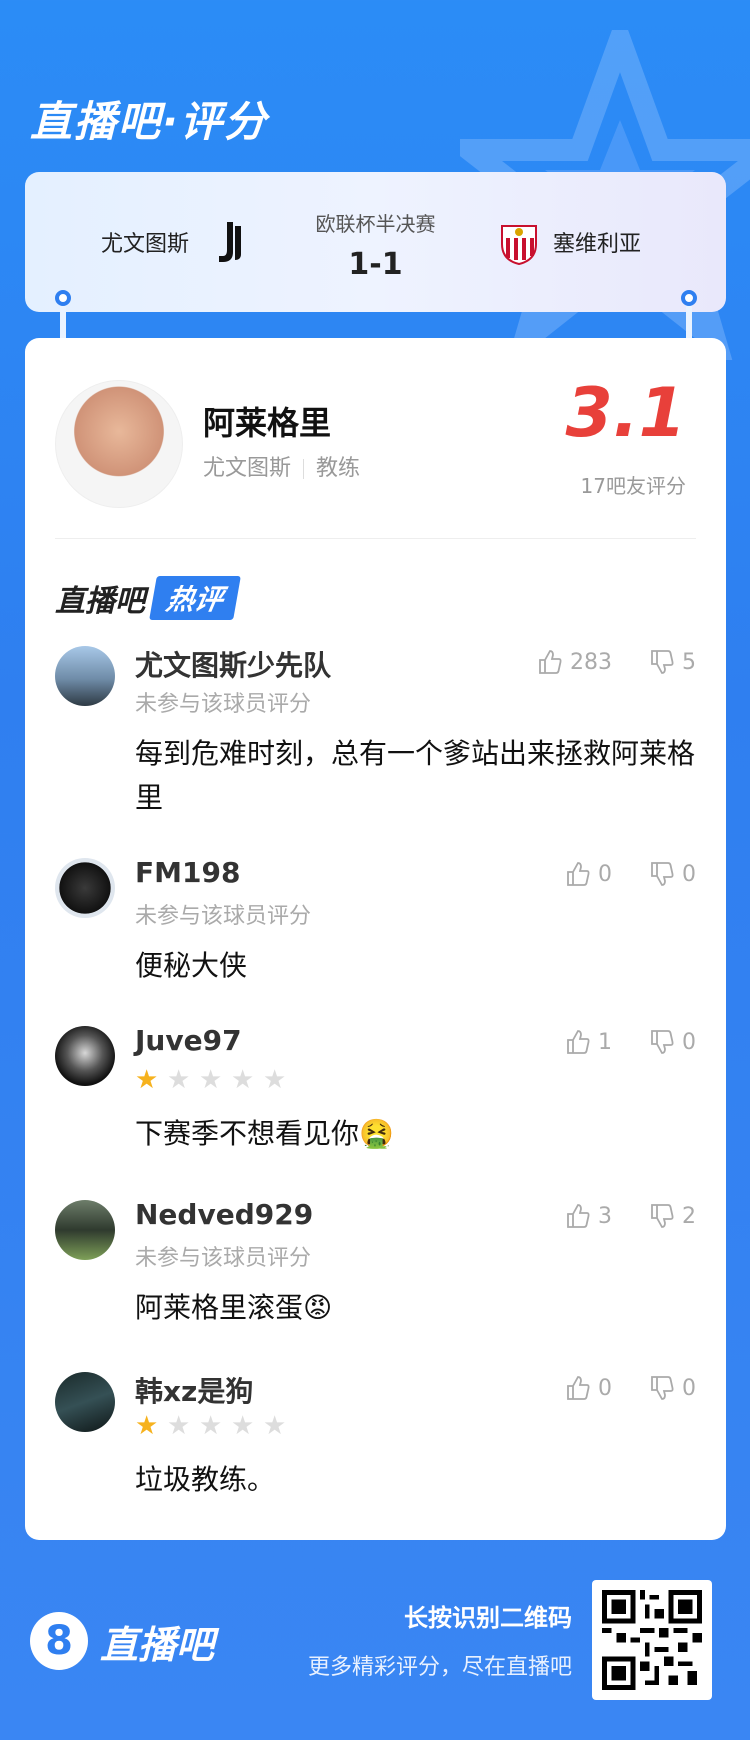  What do you see at coordinates (375, 1263) in the screenshot?
I see `comment-item: Nedved929 未参与该球员评分 阿莱格里滚蛋😡 3 2` at bounding box center [375, 1263].